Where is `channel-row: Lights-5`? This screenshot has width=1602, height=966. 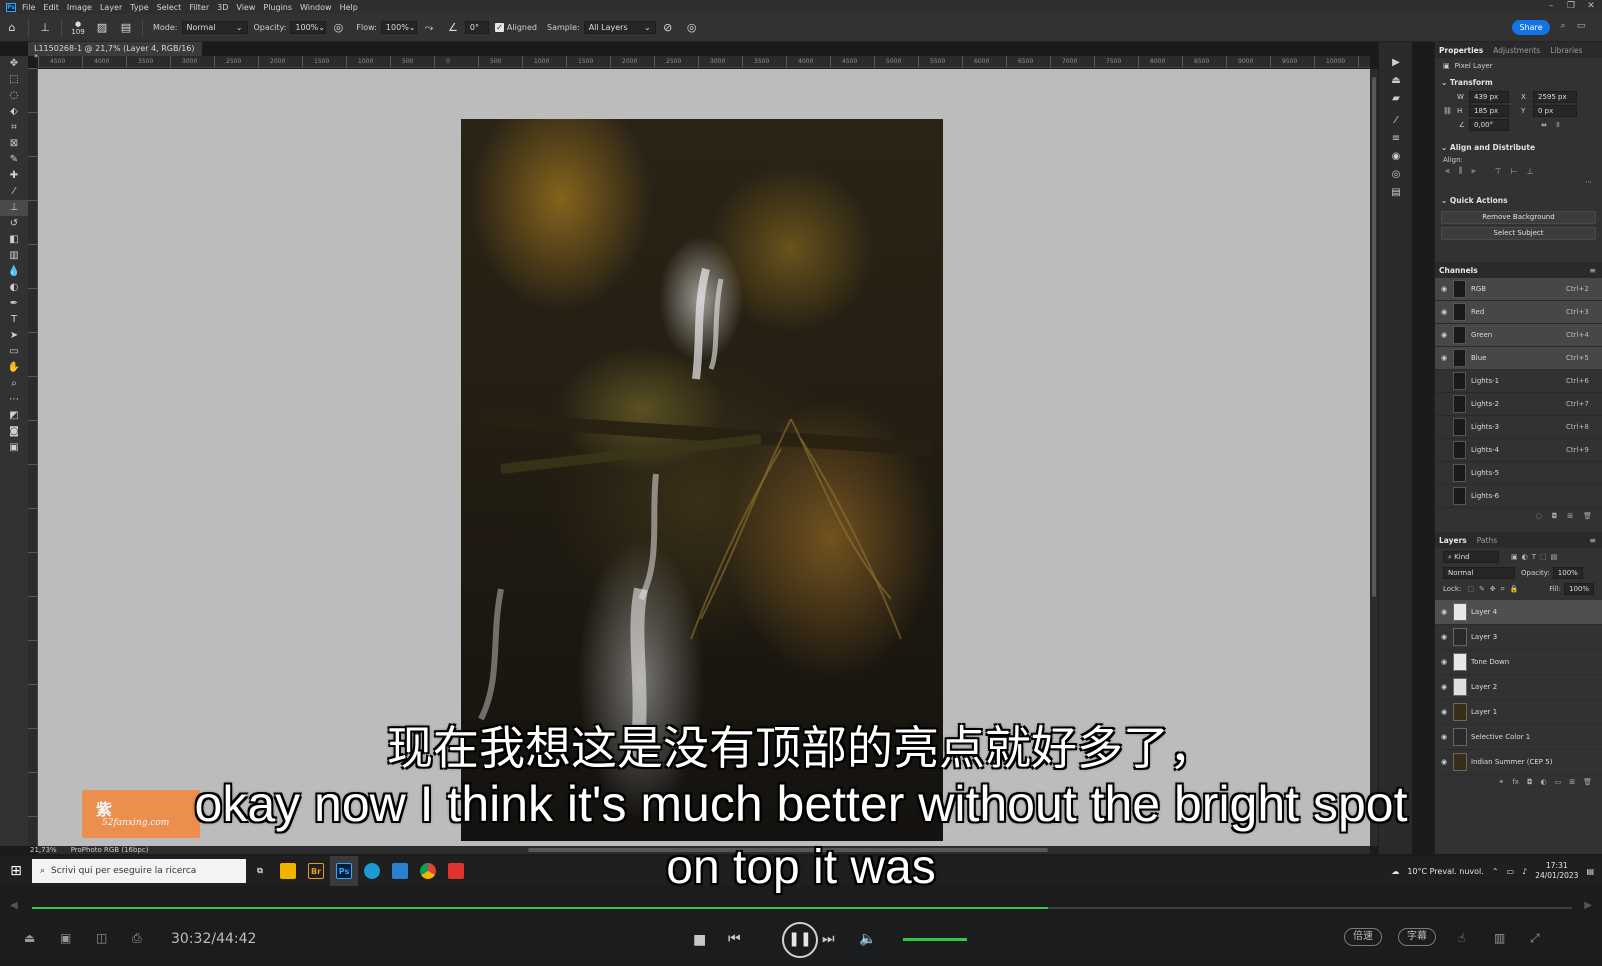 channel-row: Lights-5 is located at coordinates (1518, 473).